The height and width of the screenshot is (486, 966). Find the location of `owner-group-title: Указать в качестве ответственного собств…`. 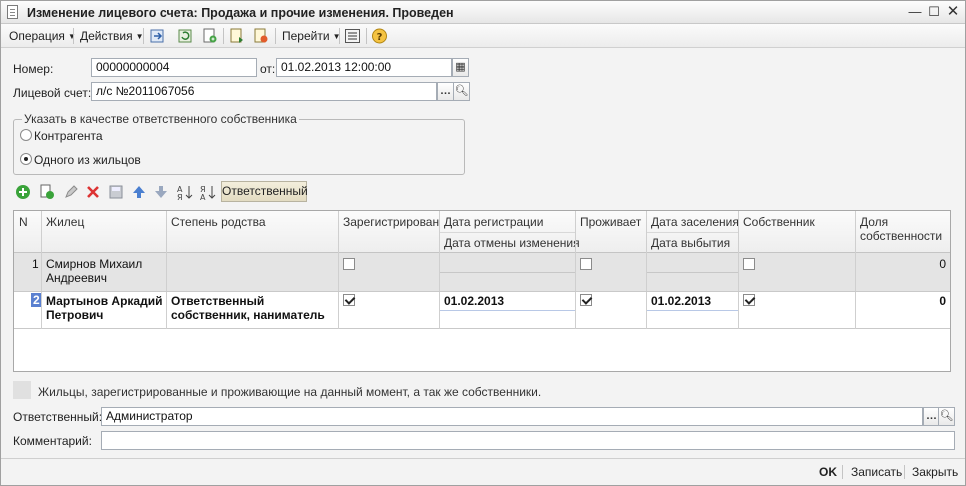

owner-group-title: Указать в качестве ответственного собств… is located at coordinates (160, 119).